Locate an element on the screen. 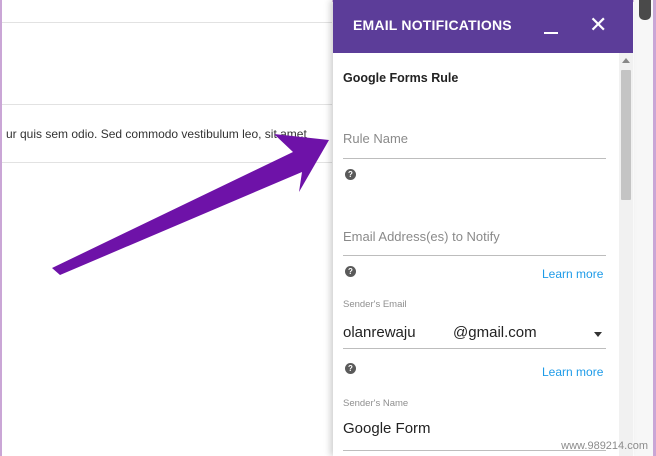  sender-name-value: Google Form is located at coordinates (474, 428).